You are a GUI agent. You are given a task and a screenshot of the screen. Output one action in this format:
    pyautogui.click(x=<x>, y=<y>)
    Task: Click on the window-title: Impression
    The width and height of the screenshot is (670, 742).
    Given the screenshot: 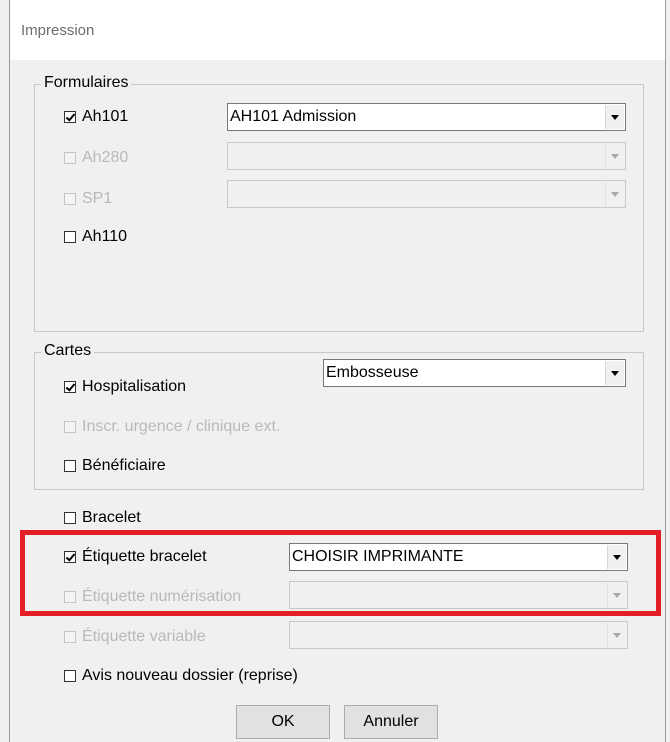 What is the action you would take?
    pyautogui.click(x=58, y=30)
    